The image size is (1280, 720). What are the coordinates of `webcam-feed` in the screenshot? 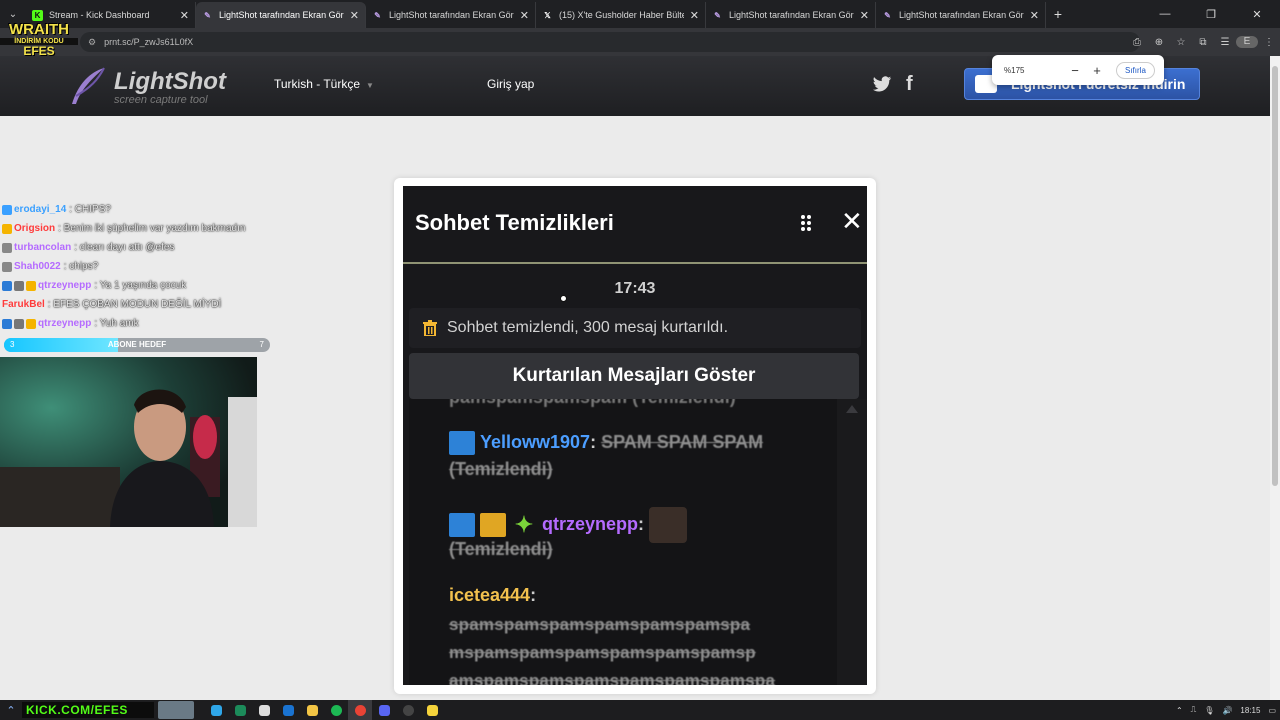 It's located at (128, 442).